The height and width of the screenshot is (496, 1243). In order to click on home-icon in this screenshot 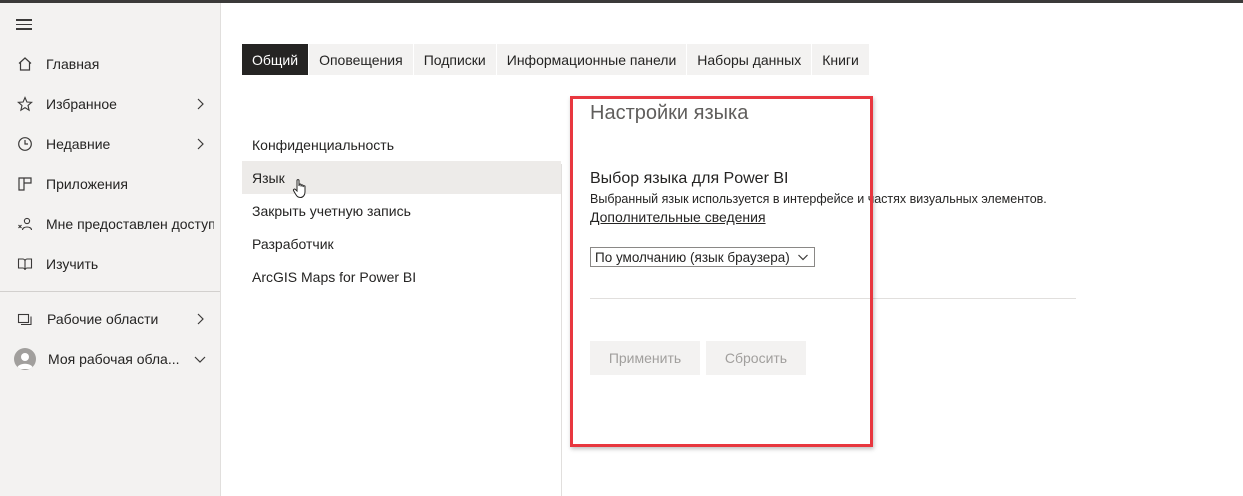, I will do `click(25, 64)`.